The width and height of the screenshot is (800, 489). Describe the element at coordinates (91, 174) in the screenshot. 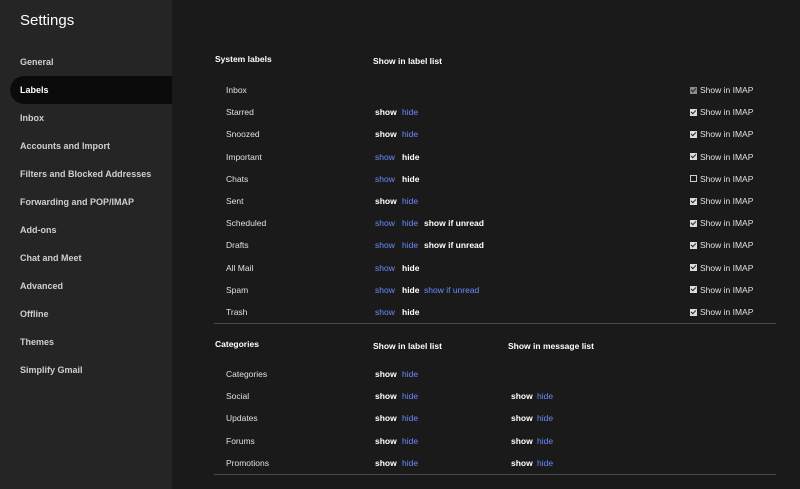

I see `sidebar-item-filters-and-blocked-addresses: Filters and Blocked Addresses` at that location.